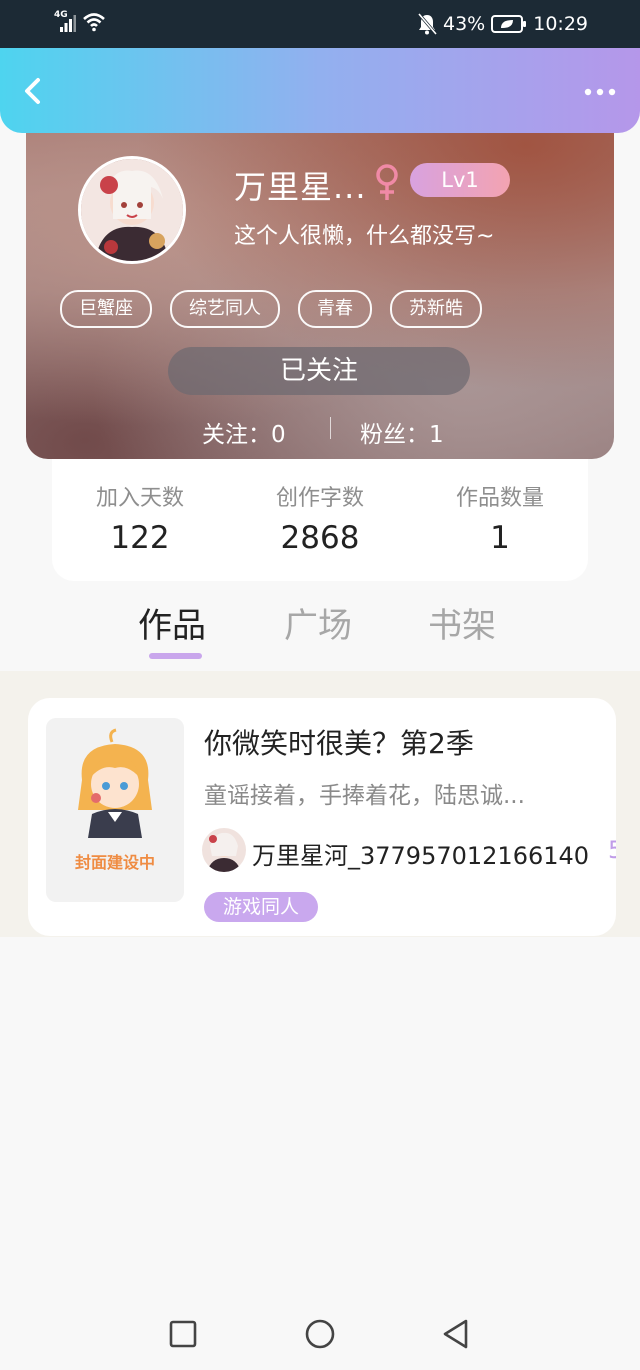 This screenshot has height=1370, width=640. Describe the element at coordinates (319, 498) in the screenshot. I see `stat-label: 创作字数` at that location.